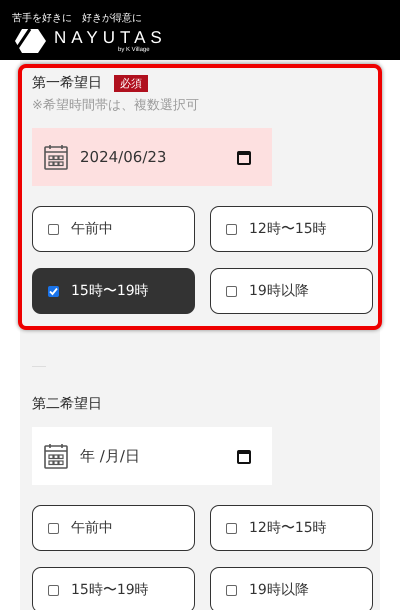 The height and width of the screenshot is (610, 400). What do you see at coordinates (77, 19) in the screenshot?
I see `tagline: 苦手を好きに 好きが得意に` at bounding box center [77, 19].